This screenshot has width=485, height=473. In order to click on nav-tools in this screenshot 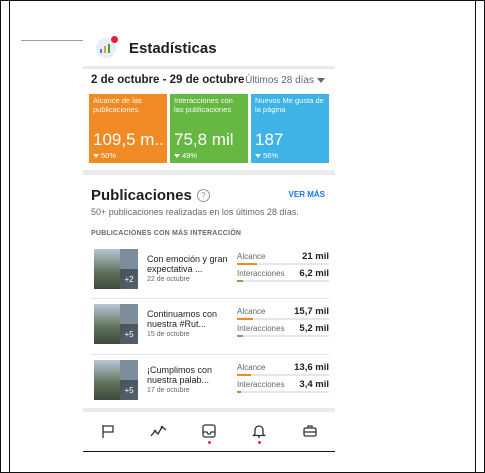, I will do `click(310, 431)`.